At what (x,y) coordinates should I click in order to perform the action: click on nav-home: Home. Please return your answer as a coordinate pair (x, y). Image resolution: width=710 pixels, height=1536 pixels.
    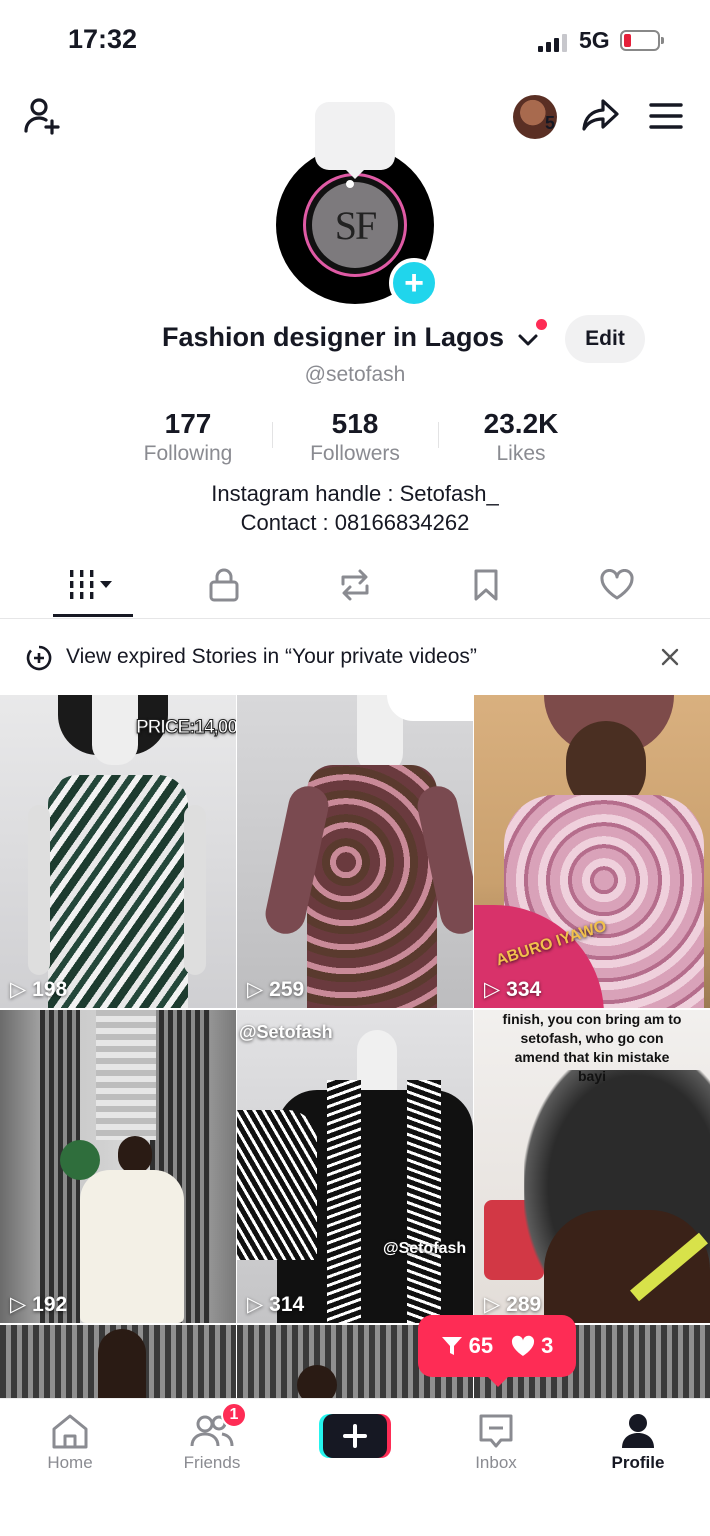
    Looking at the image, I should click on (70, 1441).